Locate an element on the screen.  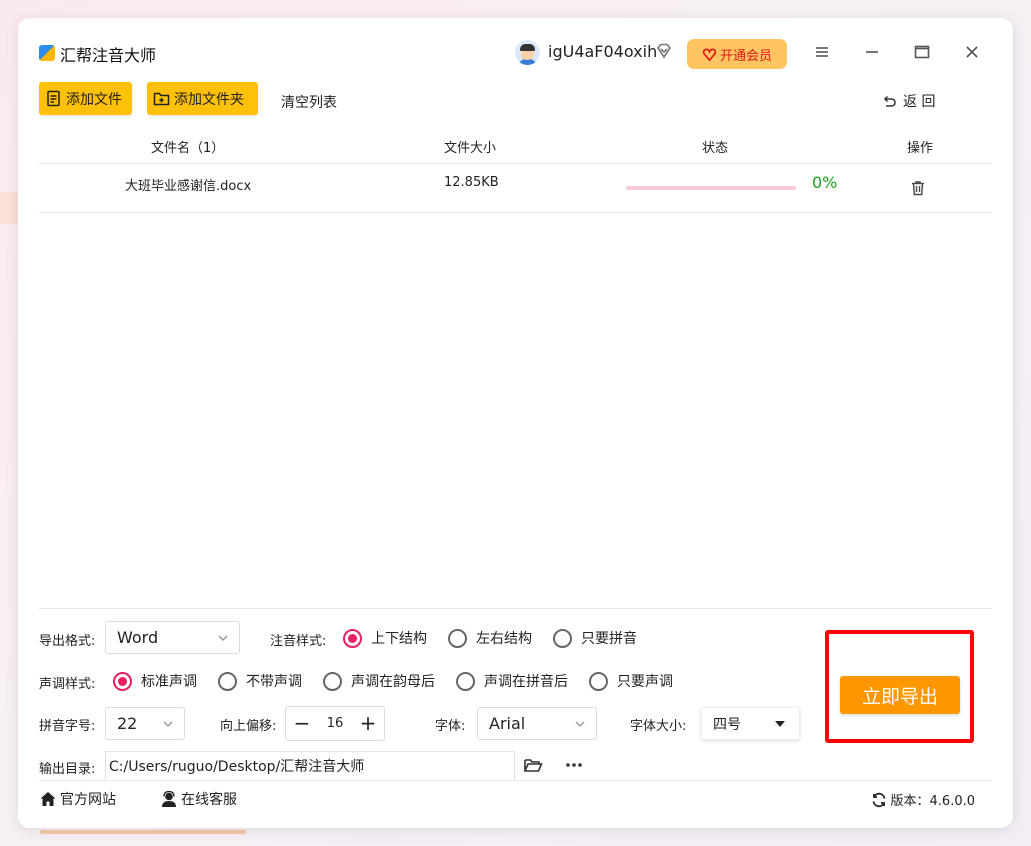
radio-annotation-left-right: 左右结构 is located at coordinates (490, 638).